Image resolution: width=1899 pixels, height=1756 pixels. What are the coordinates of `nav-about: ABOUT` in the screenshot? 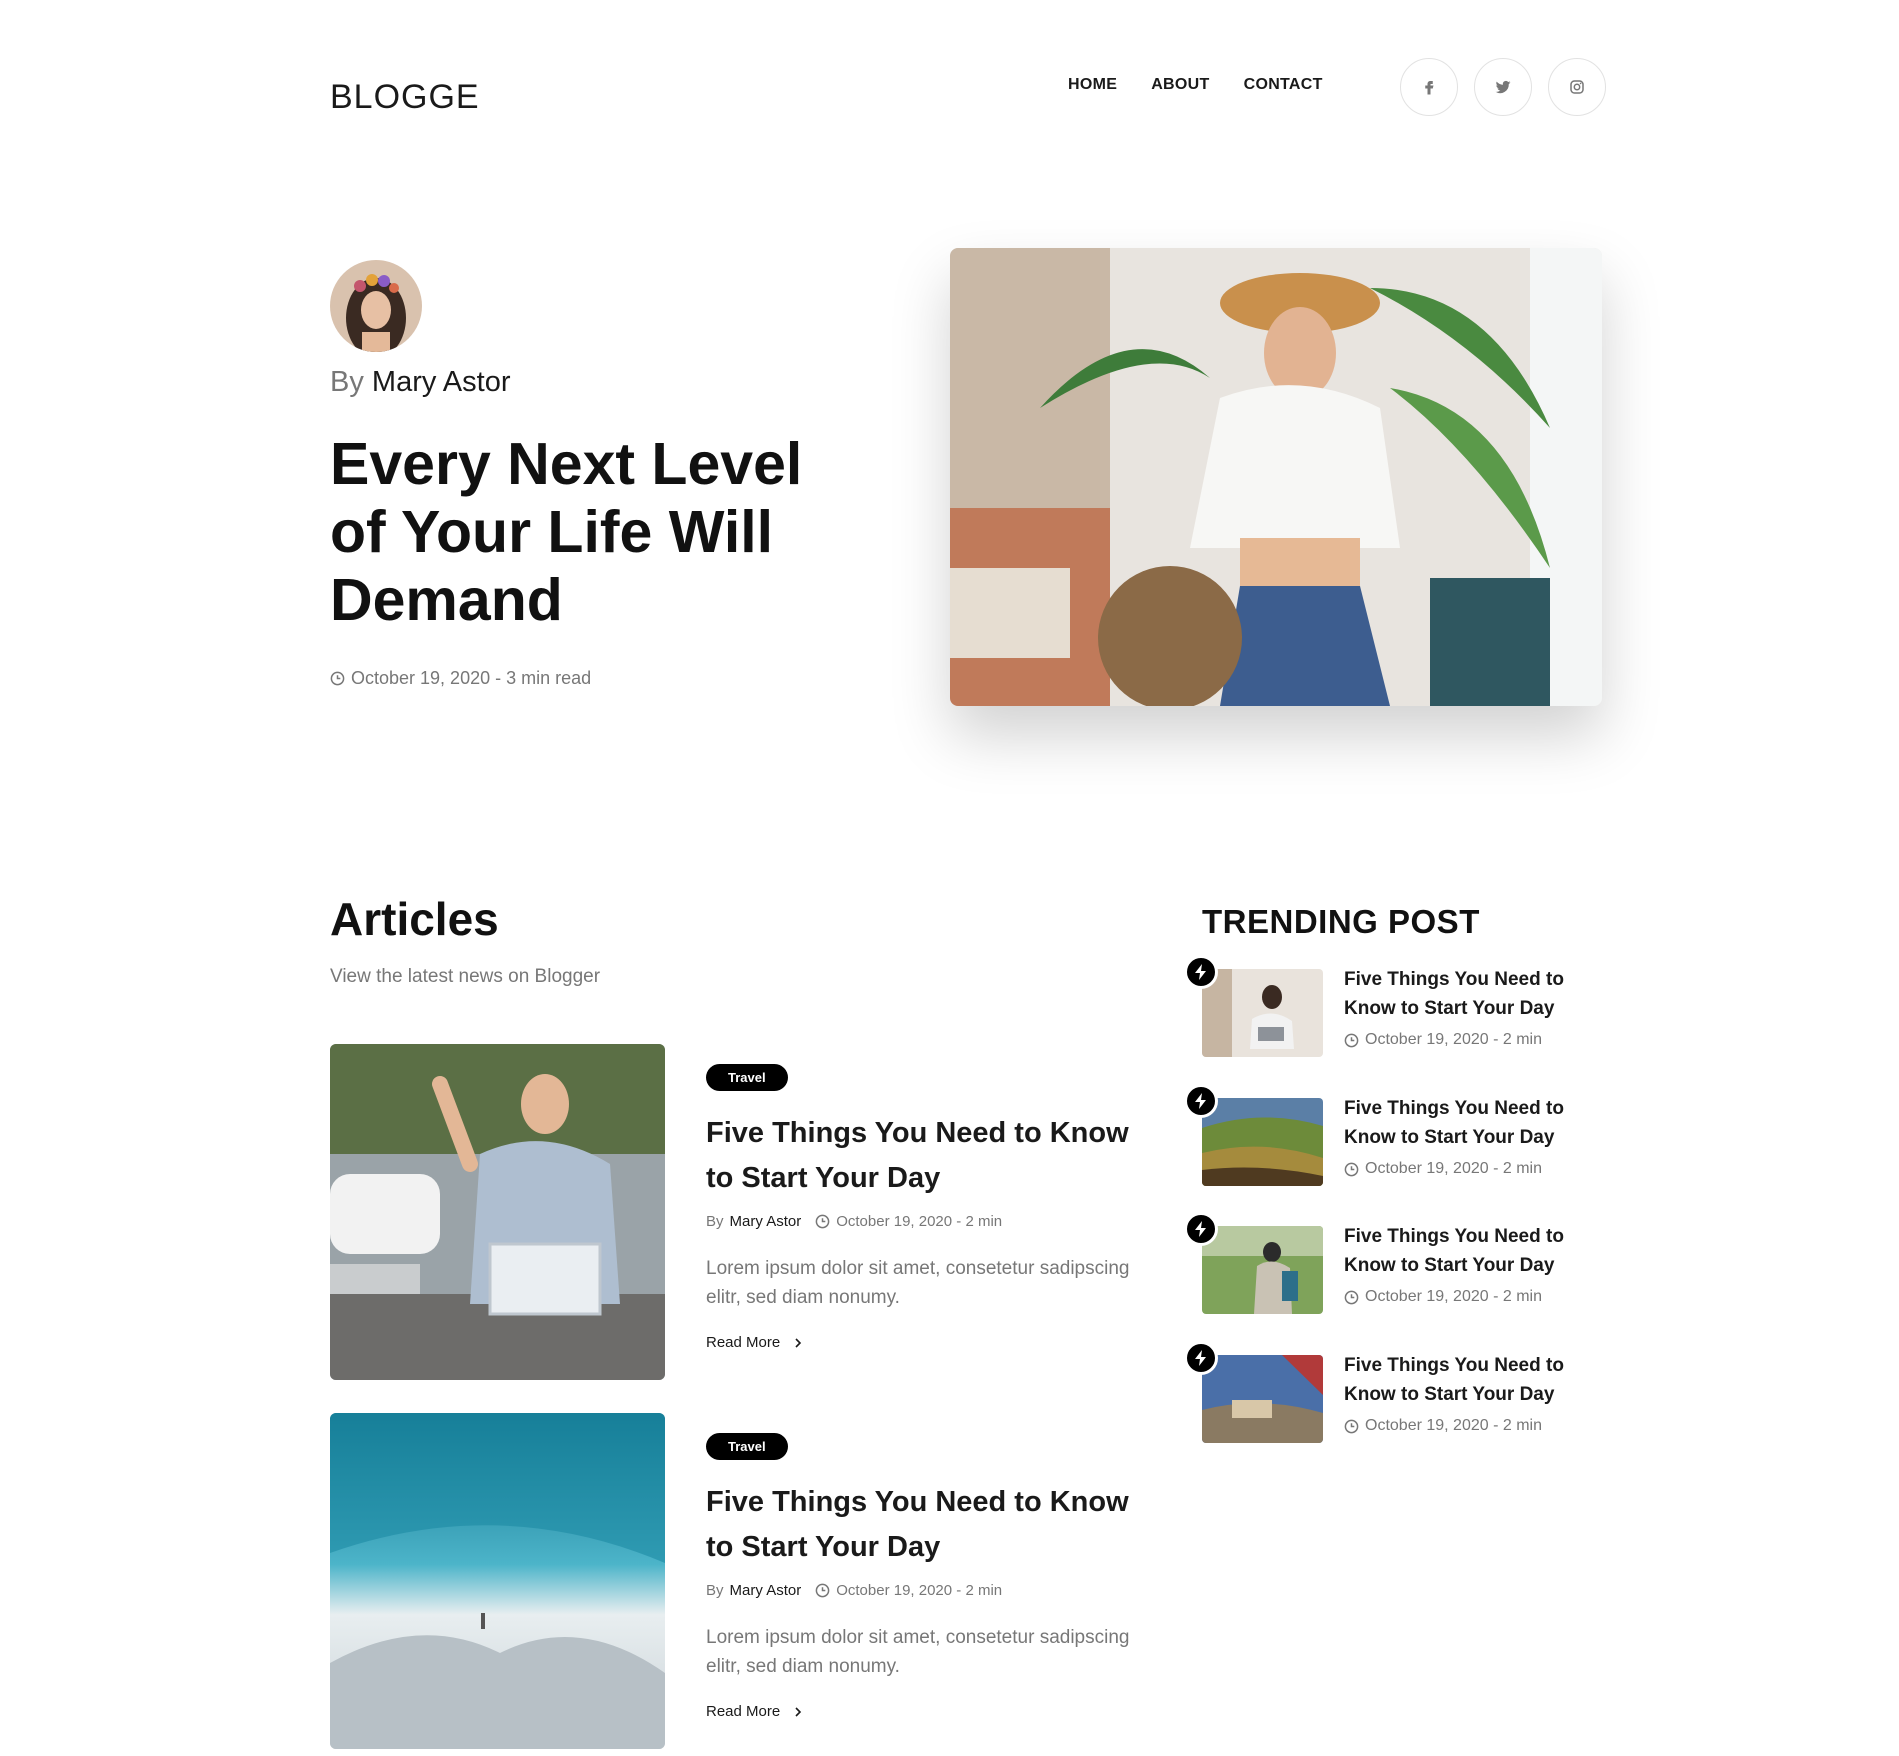 It's located at (1180, 85).